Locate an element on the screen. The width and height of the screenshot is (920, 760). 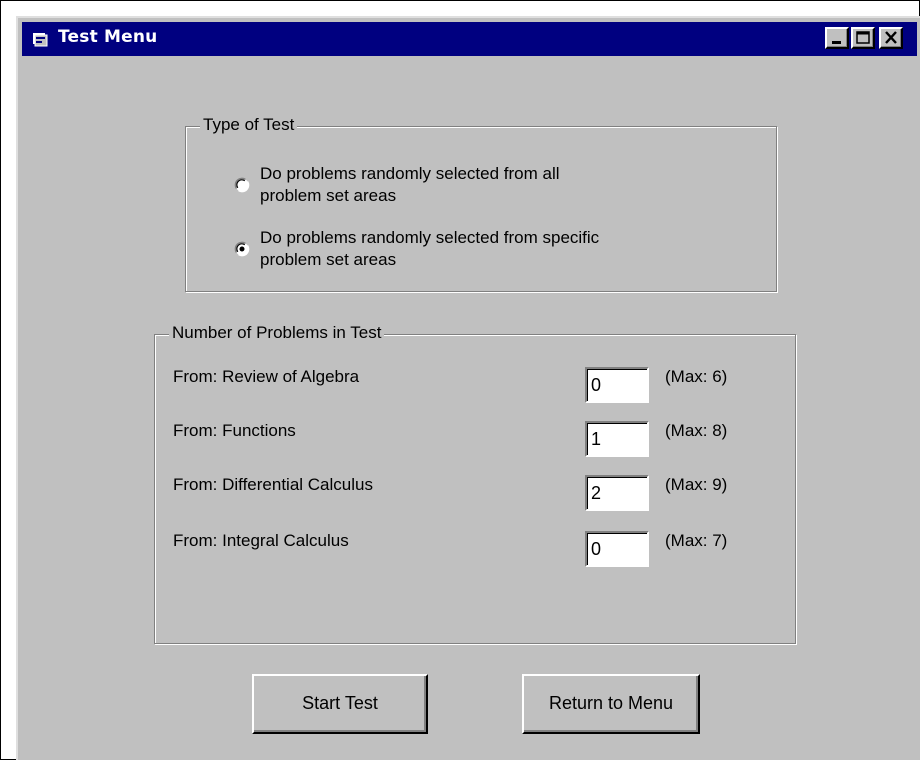
close-button is located at coordinates (891, 38).